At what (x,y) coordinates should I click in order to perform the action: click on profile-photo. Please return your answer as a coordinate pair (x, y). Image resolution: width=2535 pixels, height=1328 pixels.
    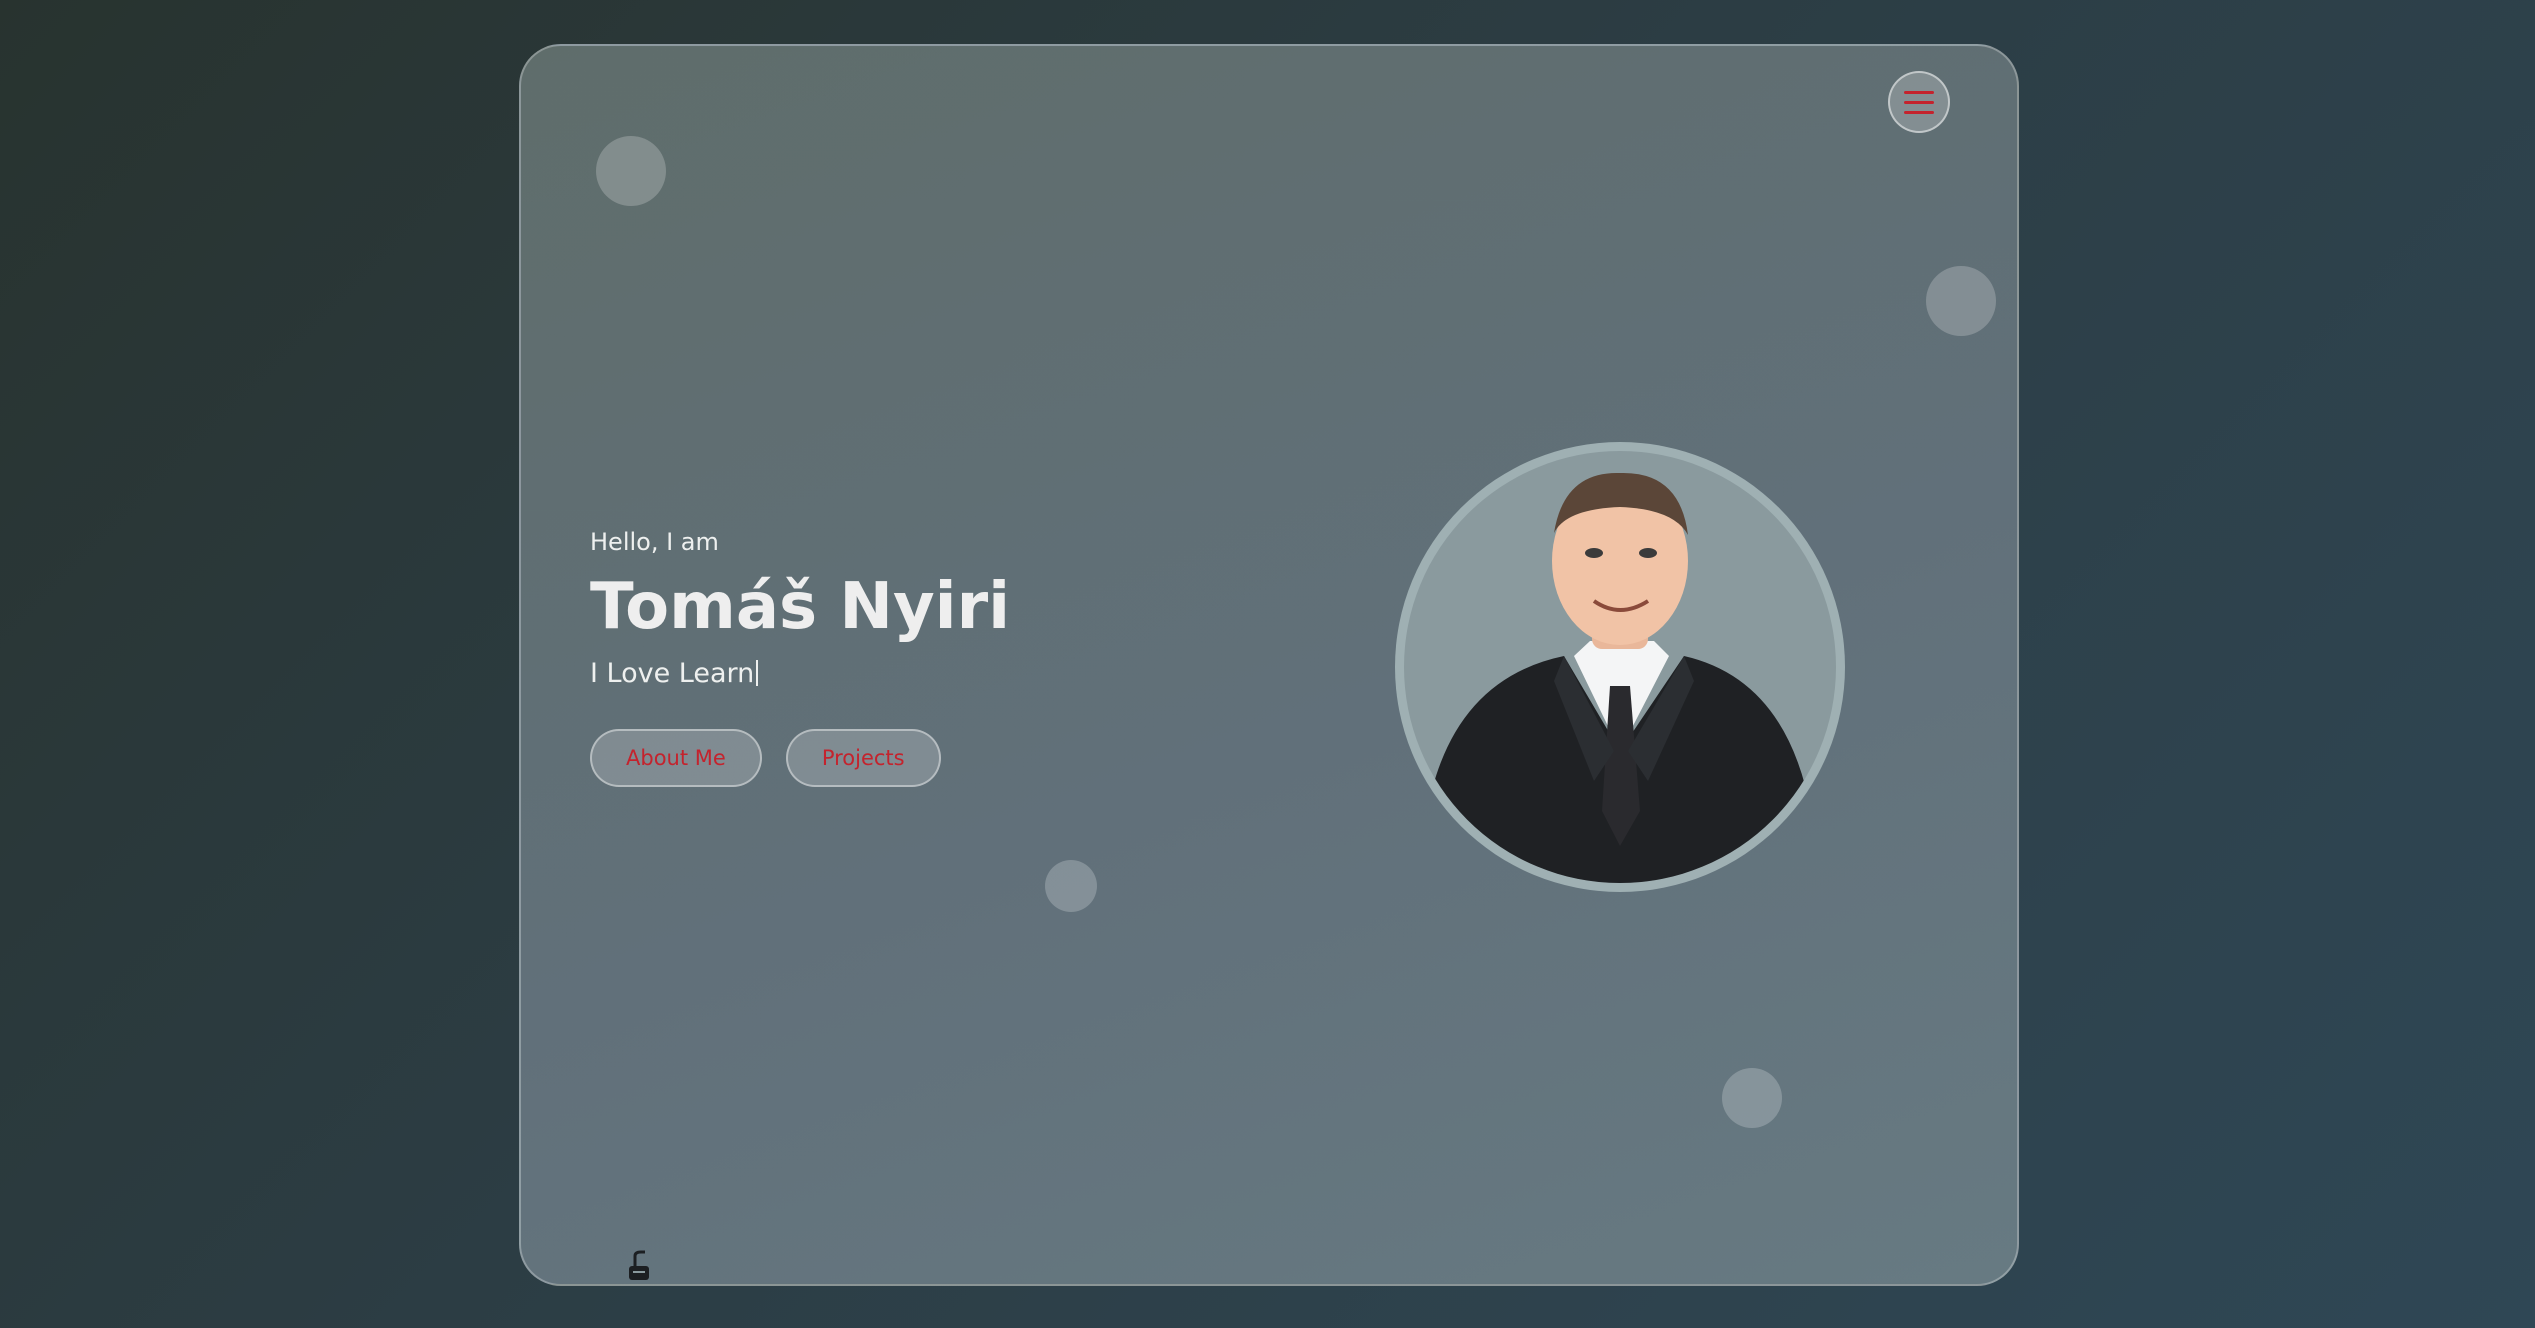
    Looking at the image, I should click on (1620, 667).